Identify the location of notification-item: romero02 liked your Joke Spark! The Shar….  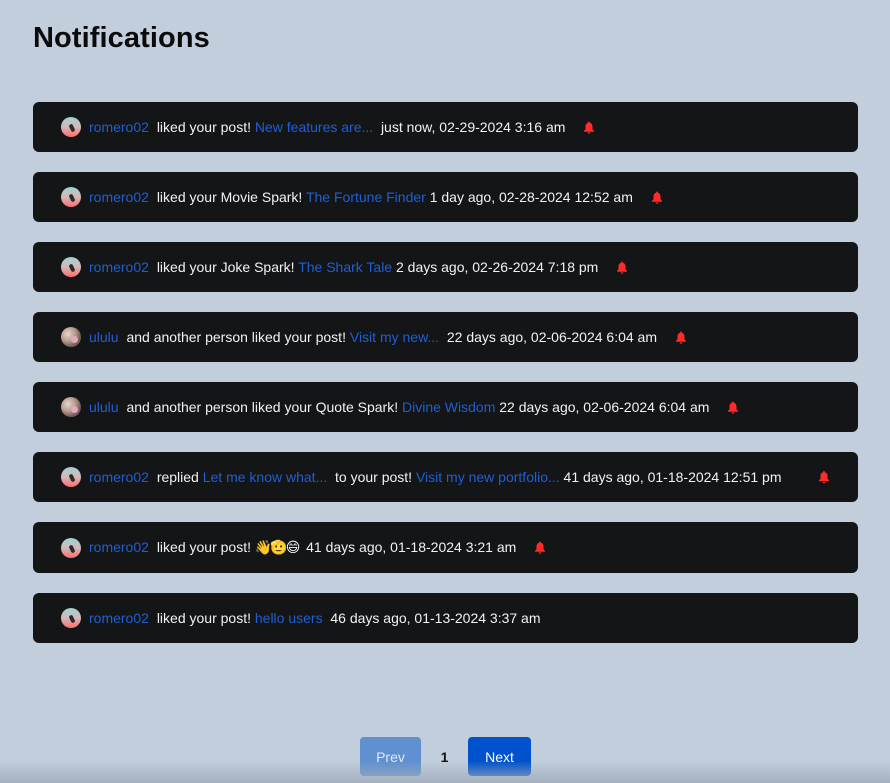
(445, 267).